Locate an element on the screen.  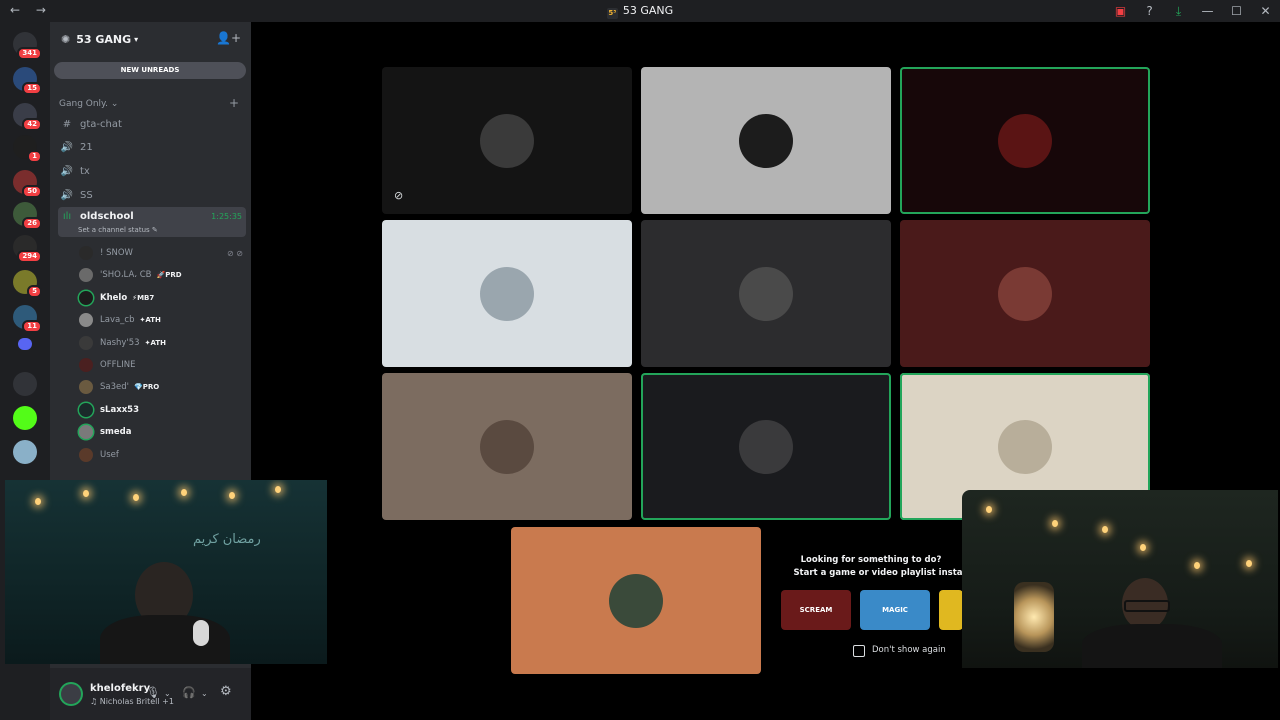
create-channel-icon: + is located at coordinates (234, 103).